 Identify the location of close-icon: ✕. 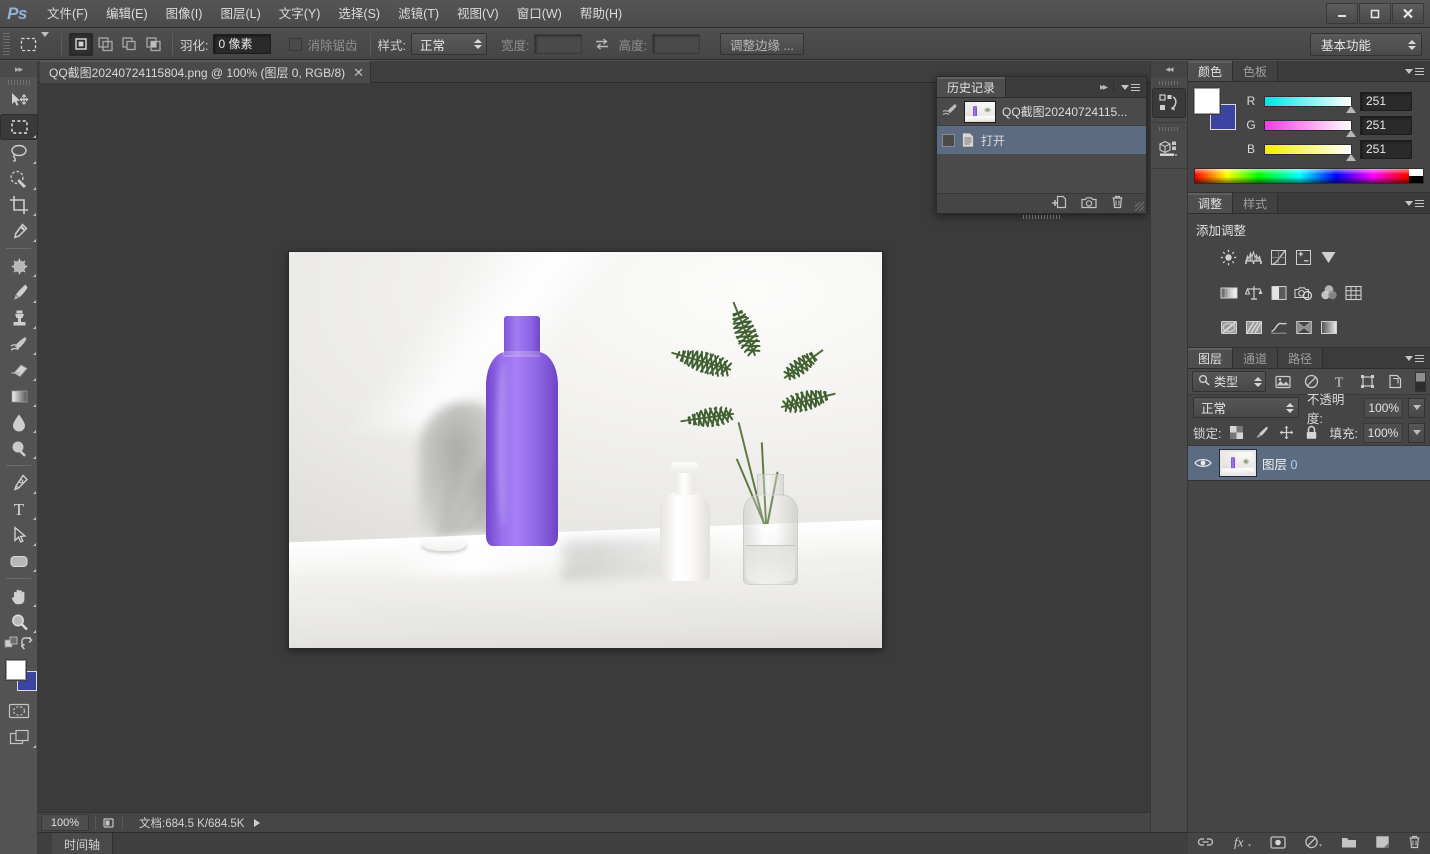
(358, 72).